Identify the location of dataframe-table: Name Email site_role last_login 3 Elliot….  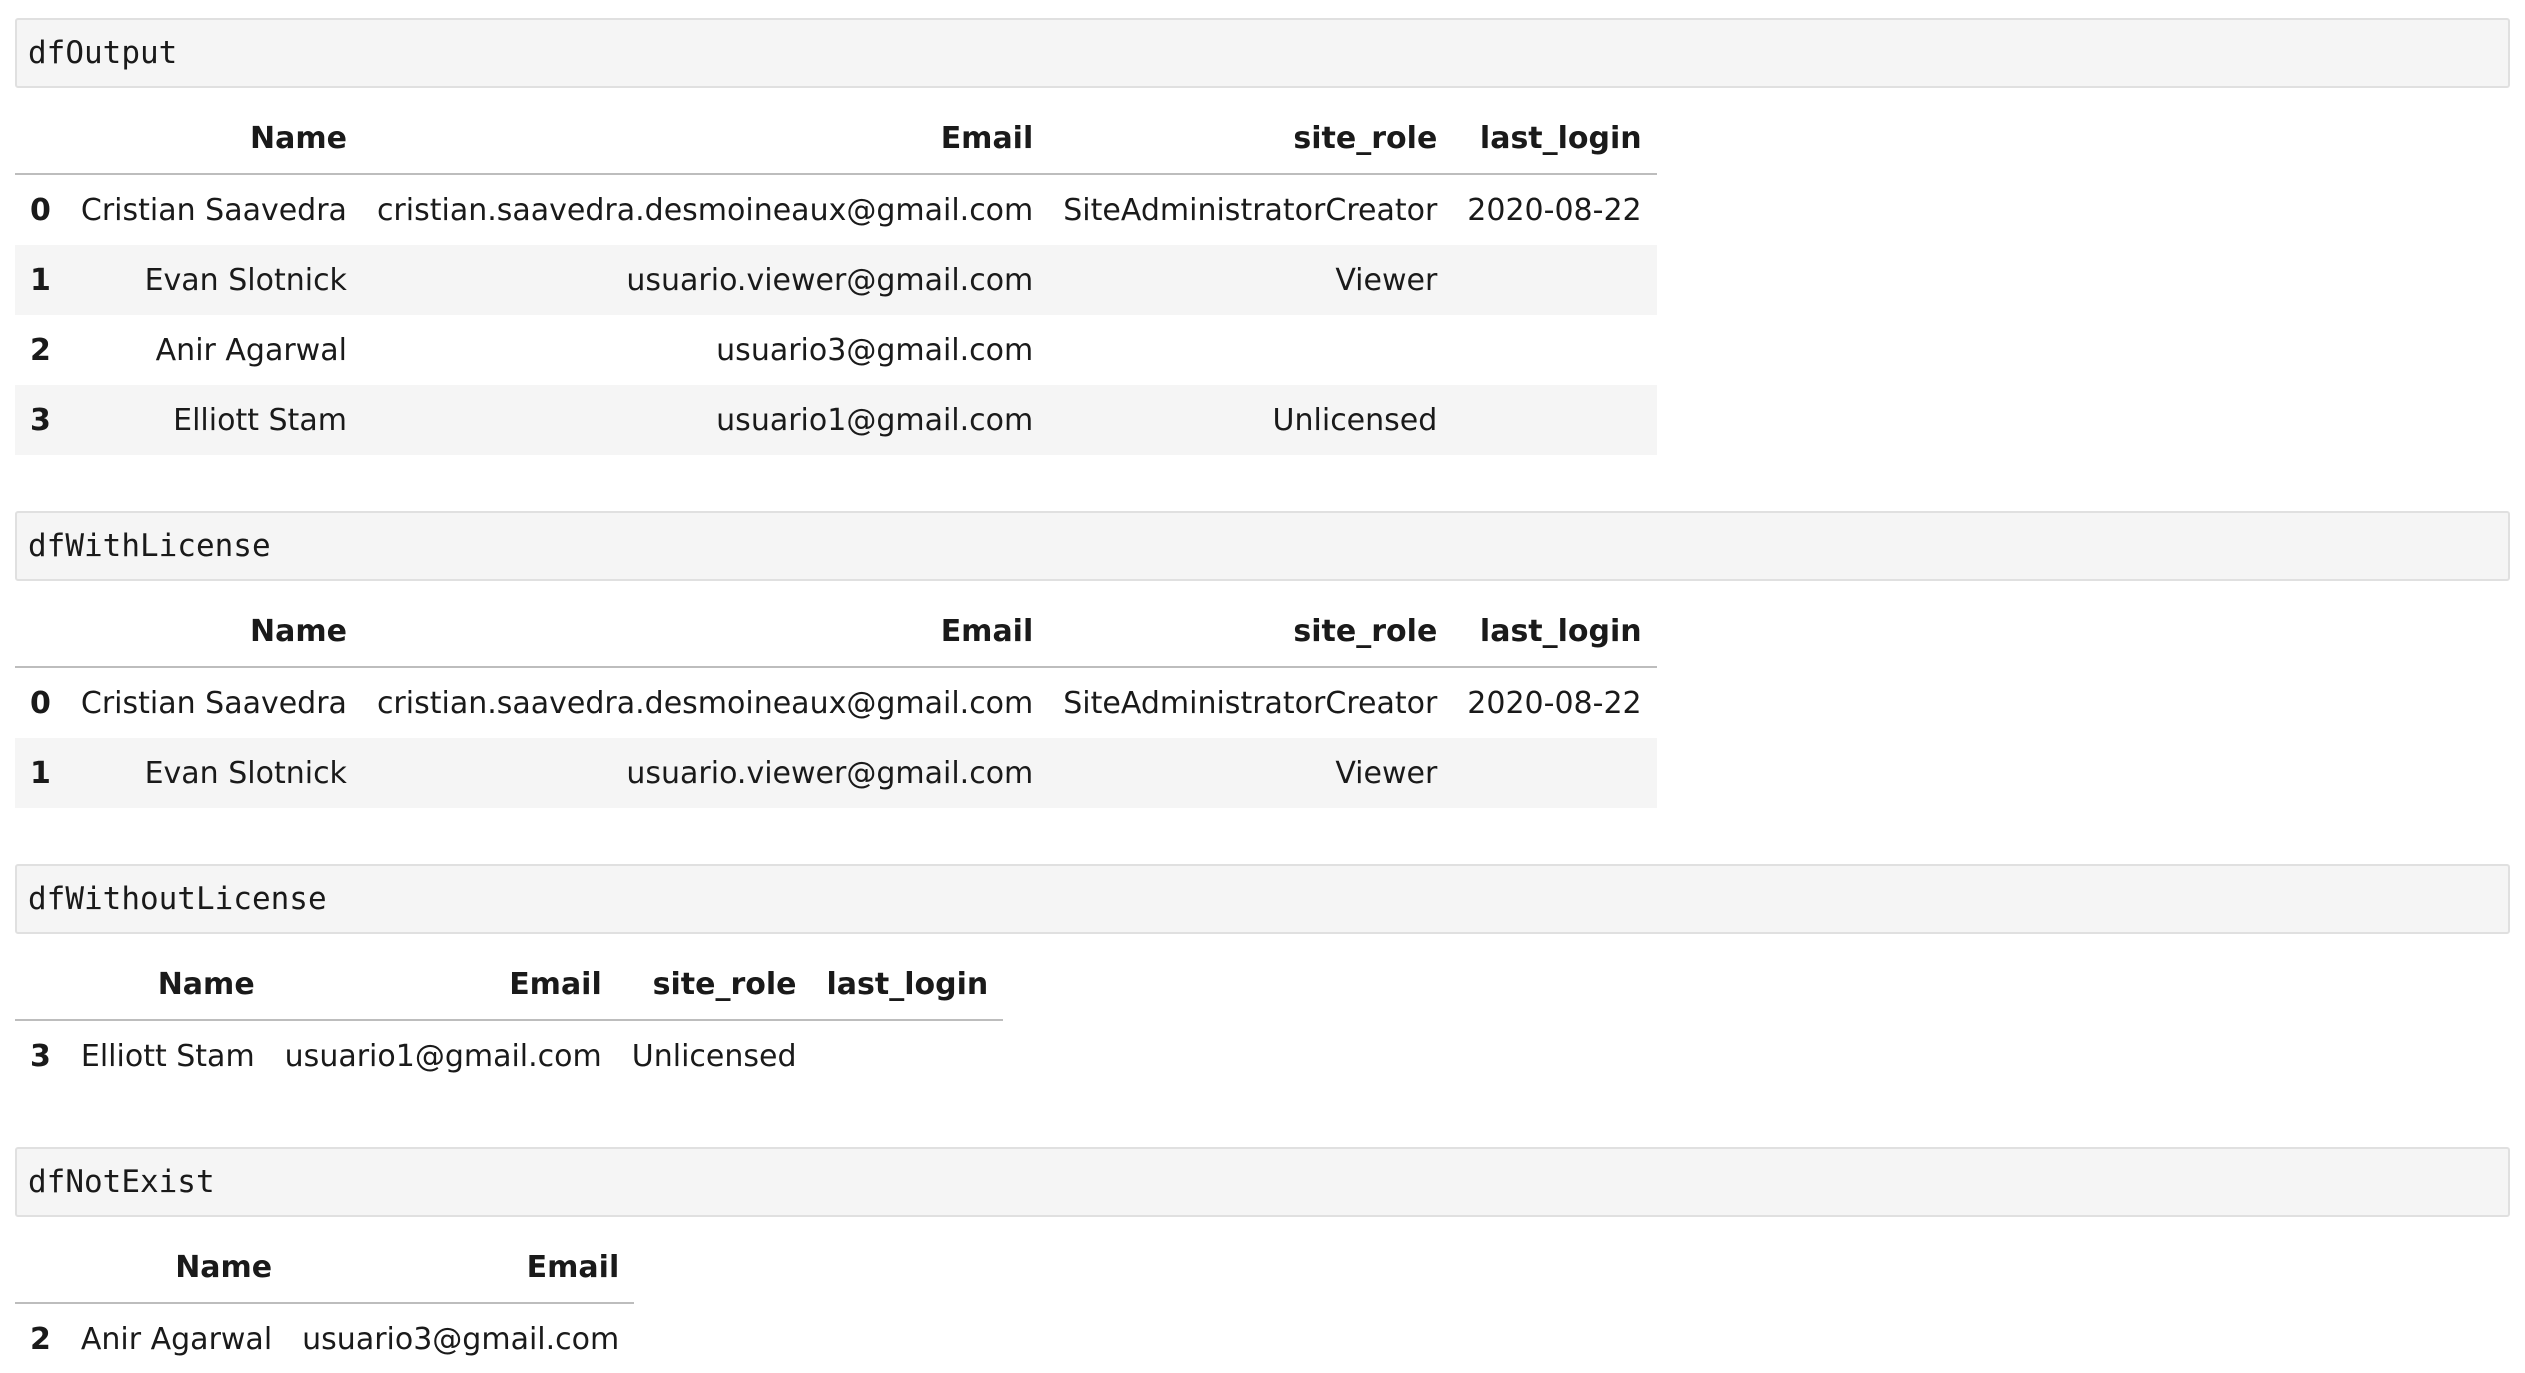
(509, 1020).